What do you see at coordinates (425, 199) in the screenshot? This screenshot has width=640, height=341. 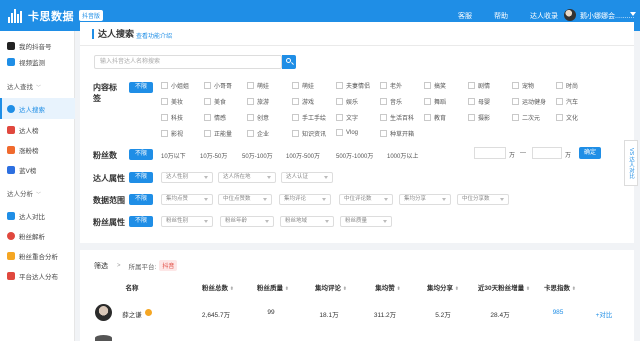 I see `avg-shares-select: 集均分享` at bounding box center [425, 199].